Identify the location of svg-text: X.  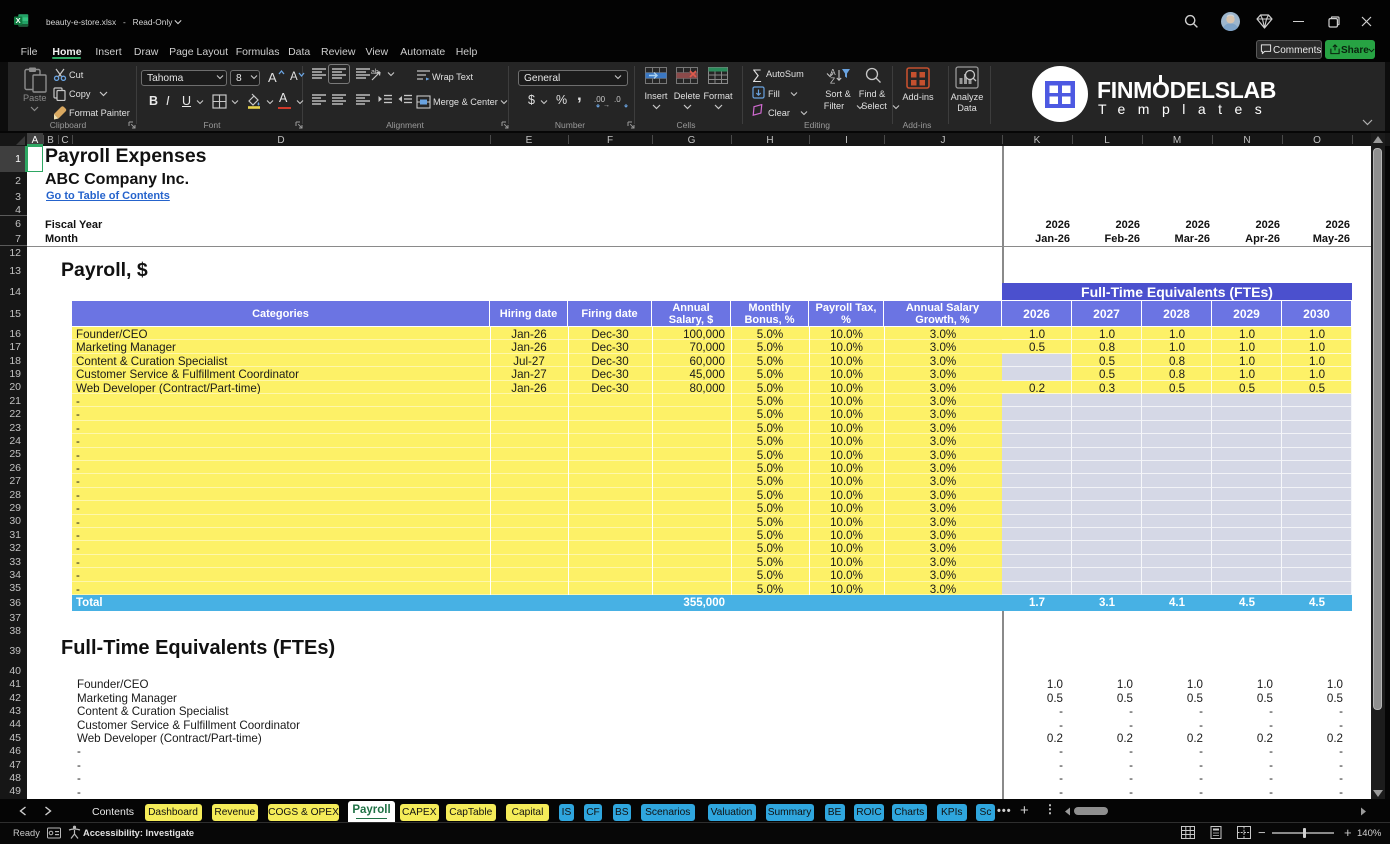
(18, 20).